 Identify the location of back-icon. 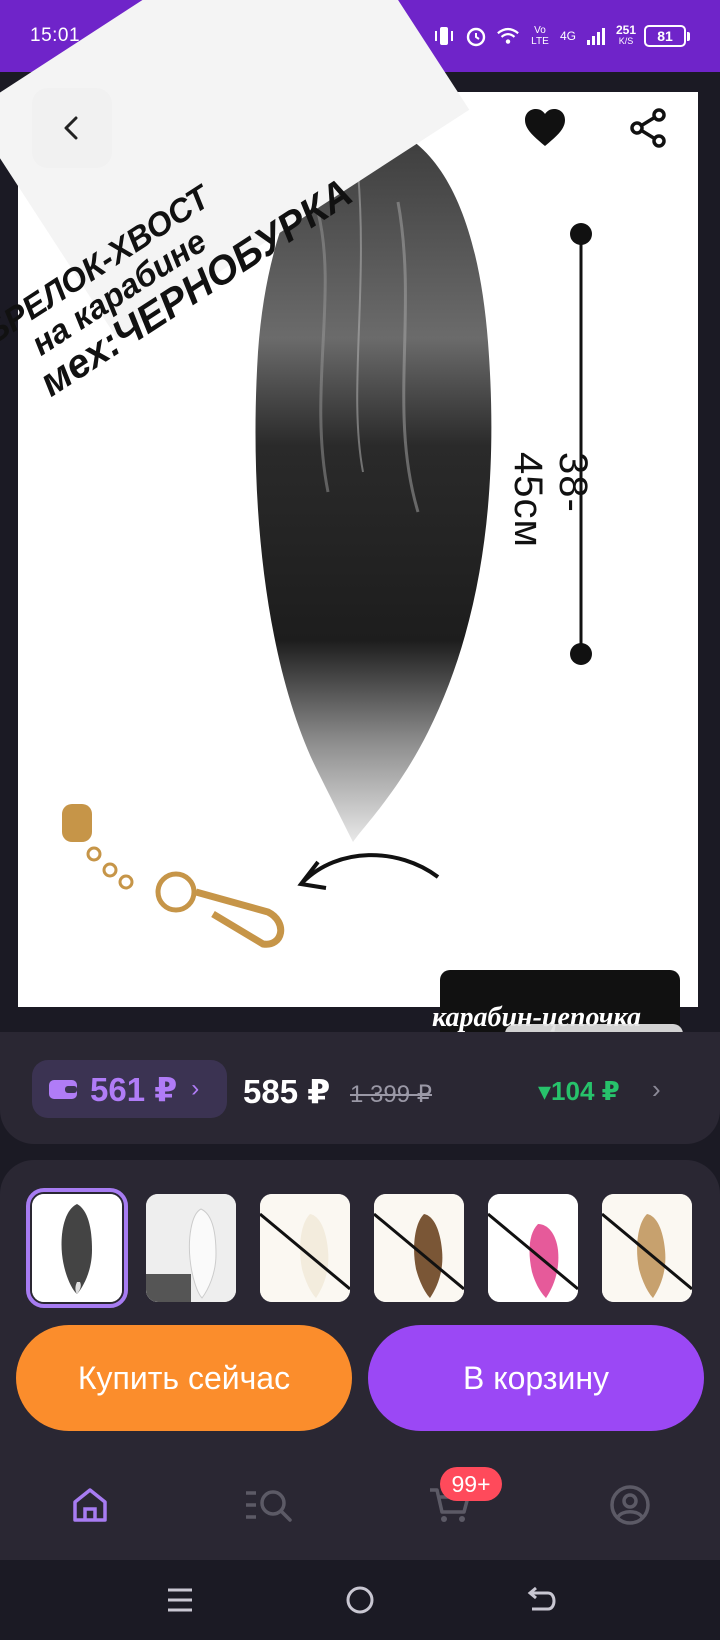
(541, 1598).